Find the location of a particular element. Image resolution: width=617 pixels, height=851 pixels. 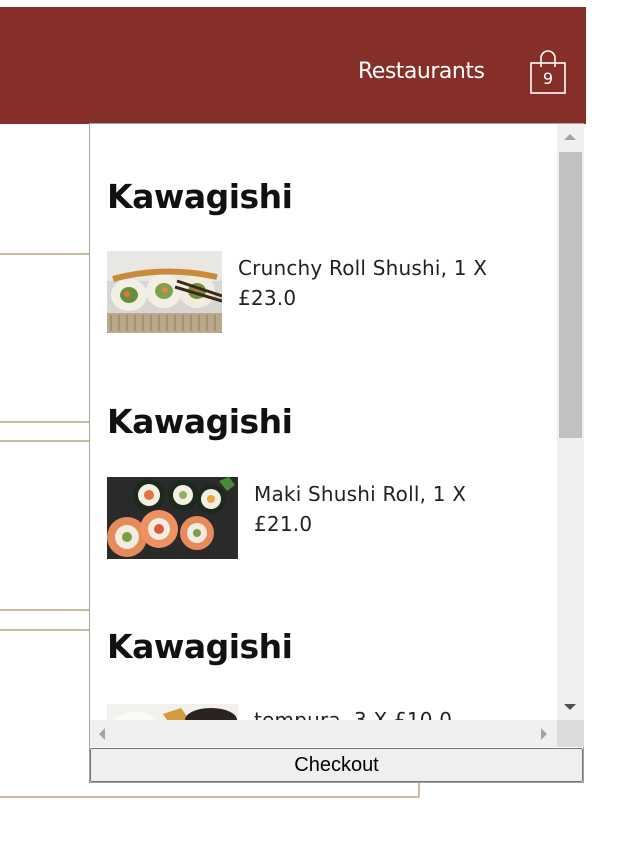

scrollbar-thumb is located at coordinates (570, 295).